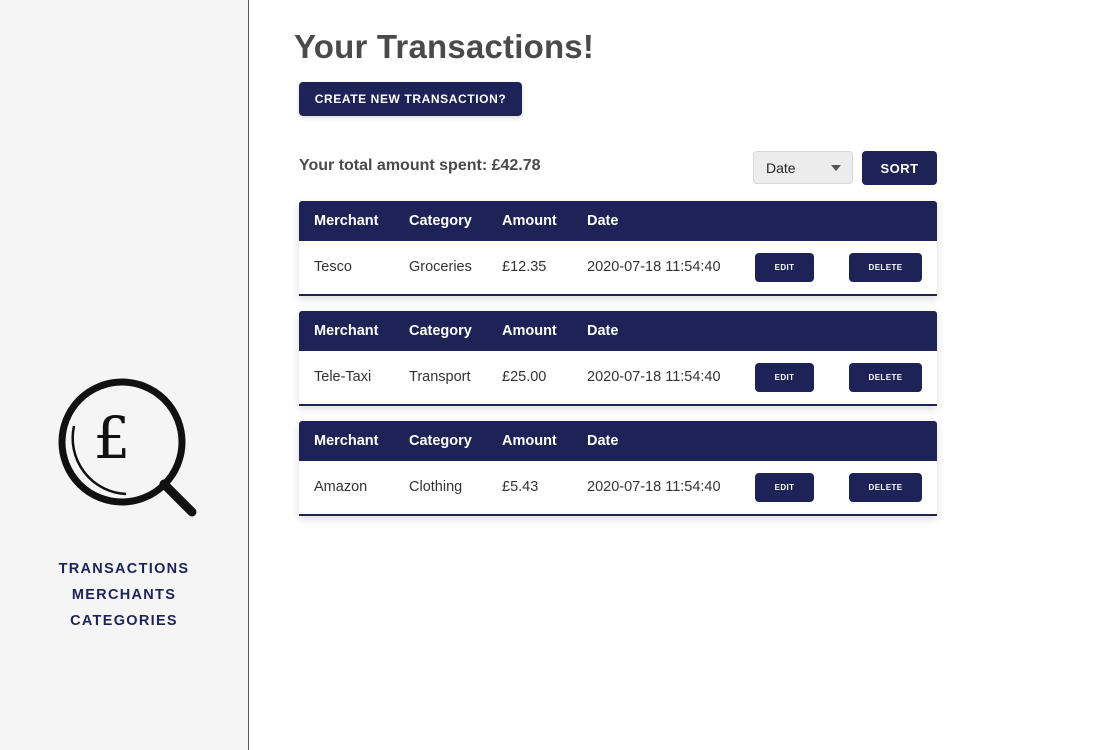 This screenshot has height=750, width=1097. I want to click on cell-amount: £5.43, so click(520, 487).